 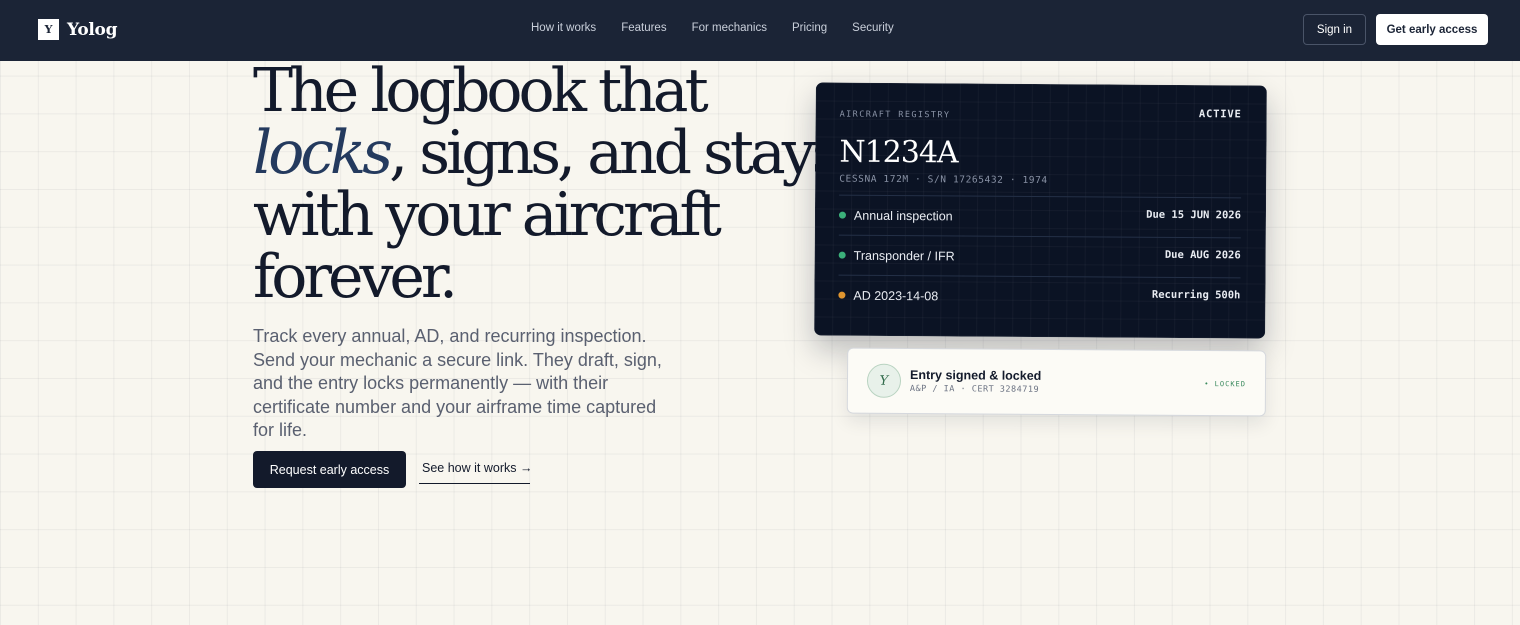 I want to click on nav-link-security: Security, so click(x=873, y=28).